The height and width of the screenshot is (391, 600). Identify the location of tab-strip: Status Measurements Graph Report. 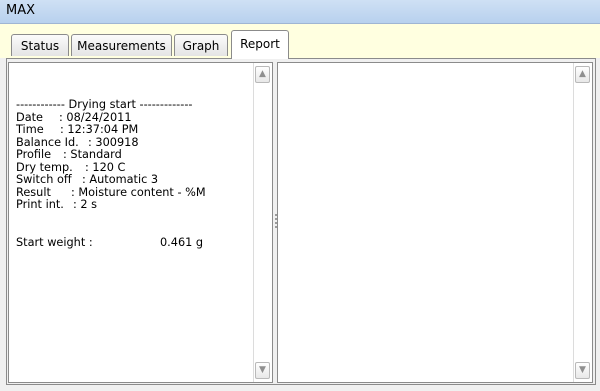
(300, 41).